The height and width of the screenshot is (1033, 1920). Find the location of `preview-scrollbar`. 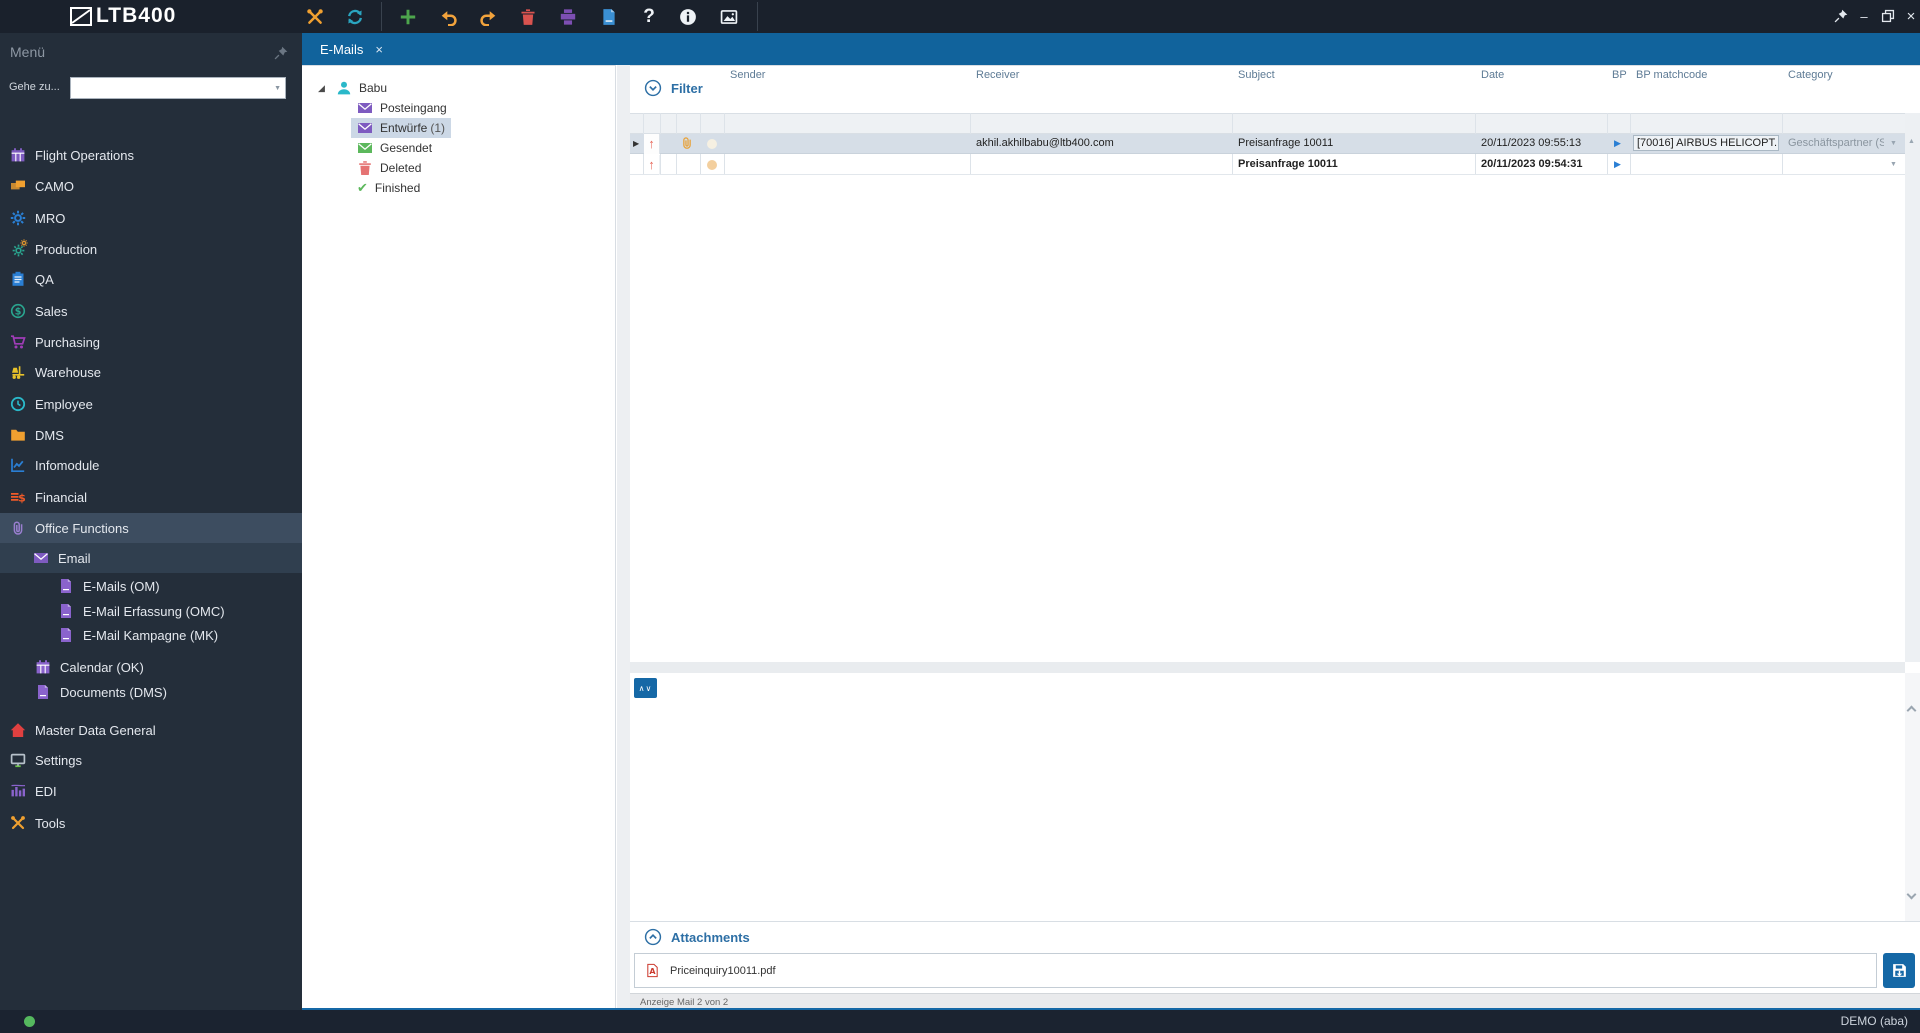

preview-scrollbar is located at coordinates (1912, 797).